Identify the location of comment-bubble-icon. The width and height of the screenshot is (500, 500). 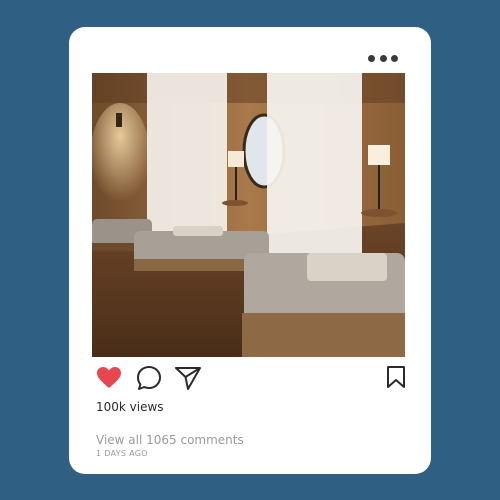
(149, 378).